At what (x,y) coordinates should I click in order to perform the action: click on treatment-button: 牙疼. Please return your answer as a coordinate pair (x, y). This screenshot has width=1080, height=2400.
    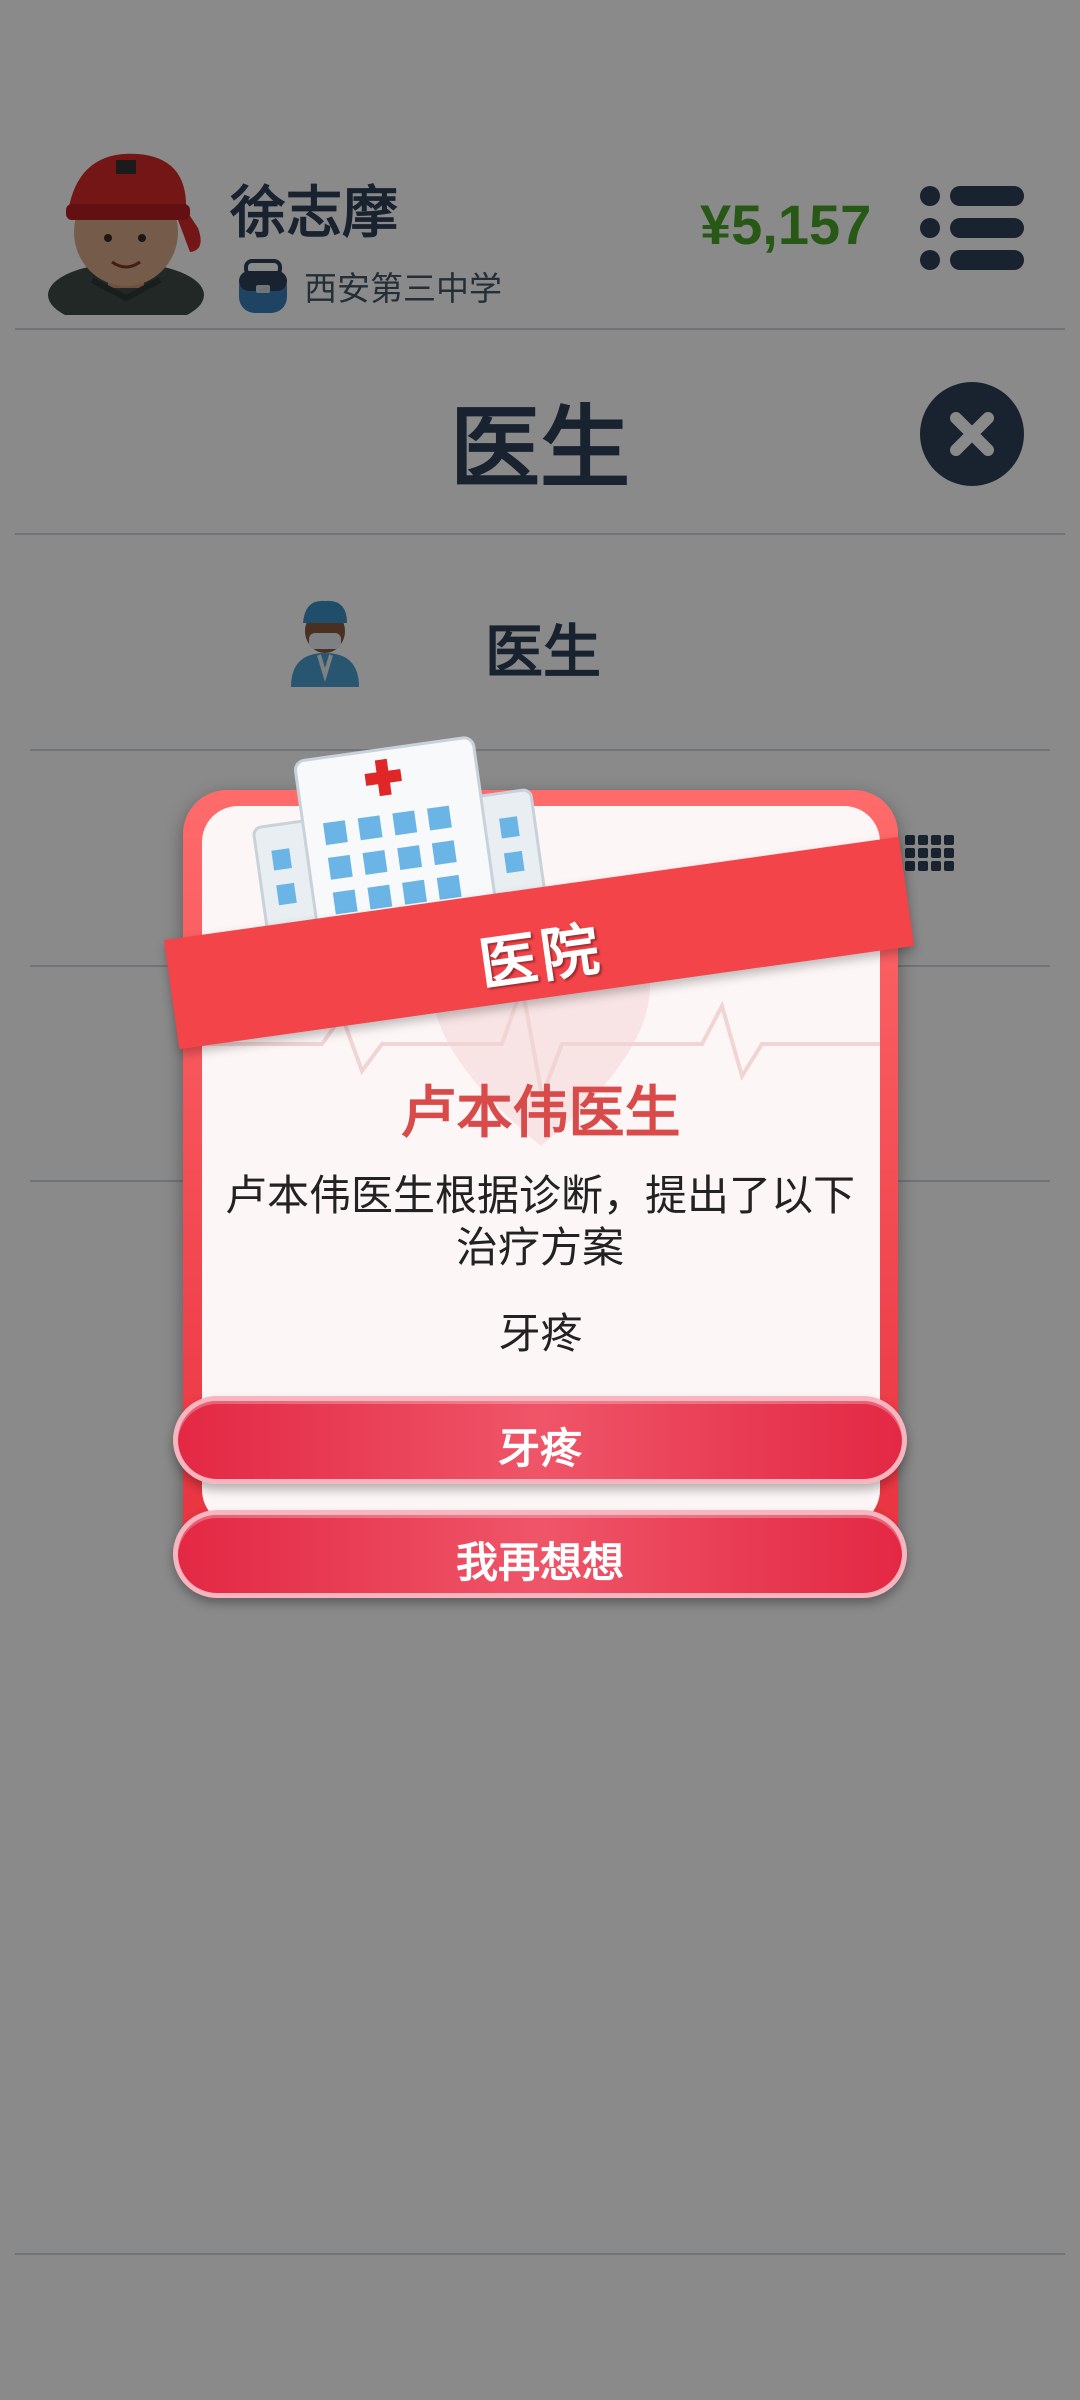
    Looking at the image, I should click on (540, 1440).